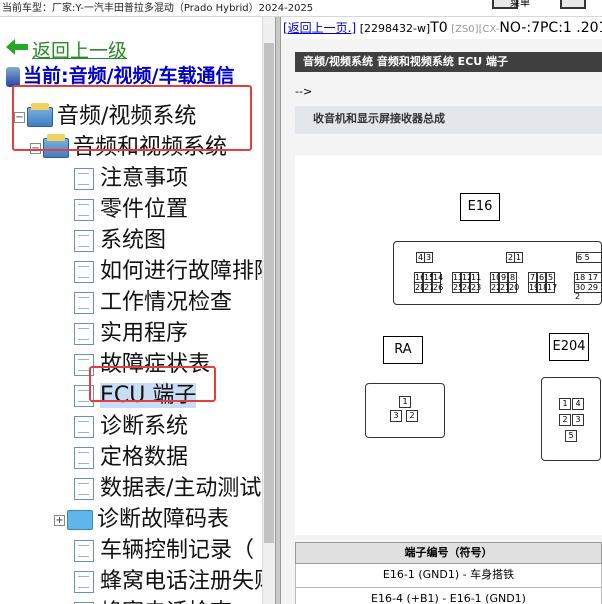  Describe the element at coordinates (405, 410) in the screenshot. I see `ra-connector: 1 32` at that location.